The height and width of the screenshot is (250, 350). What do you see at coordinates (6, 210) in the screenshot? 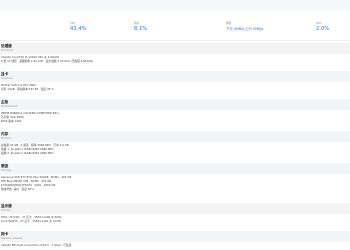
I see `section-subtitle: Display` at bounding box center [6, 210].